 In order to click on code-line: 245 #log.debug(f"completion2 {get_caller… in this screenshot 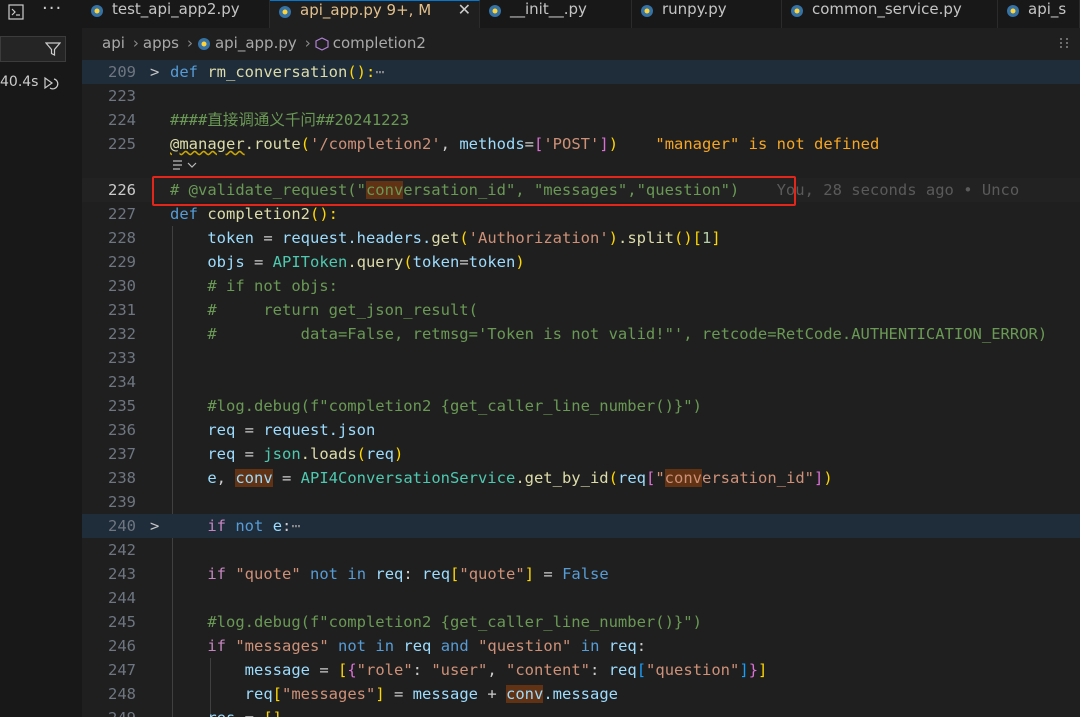, I will do `click(581, 622)`.